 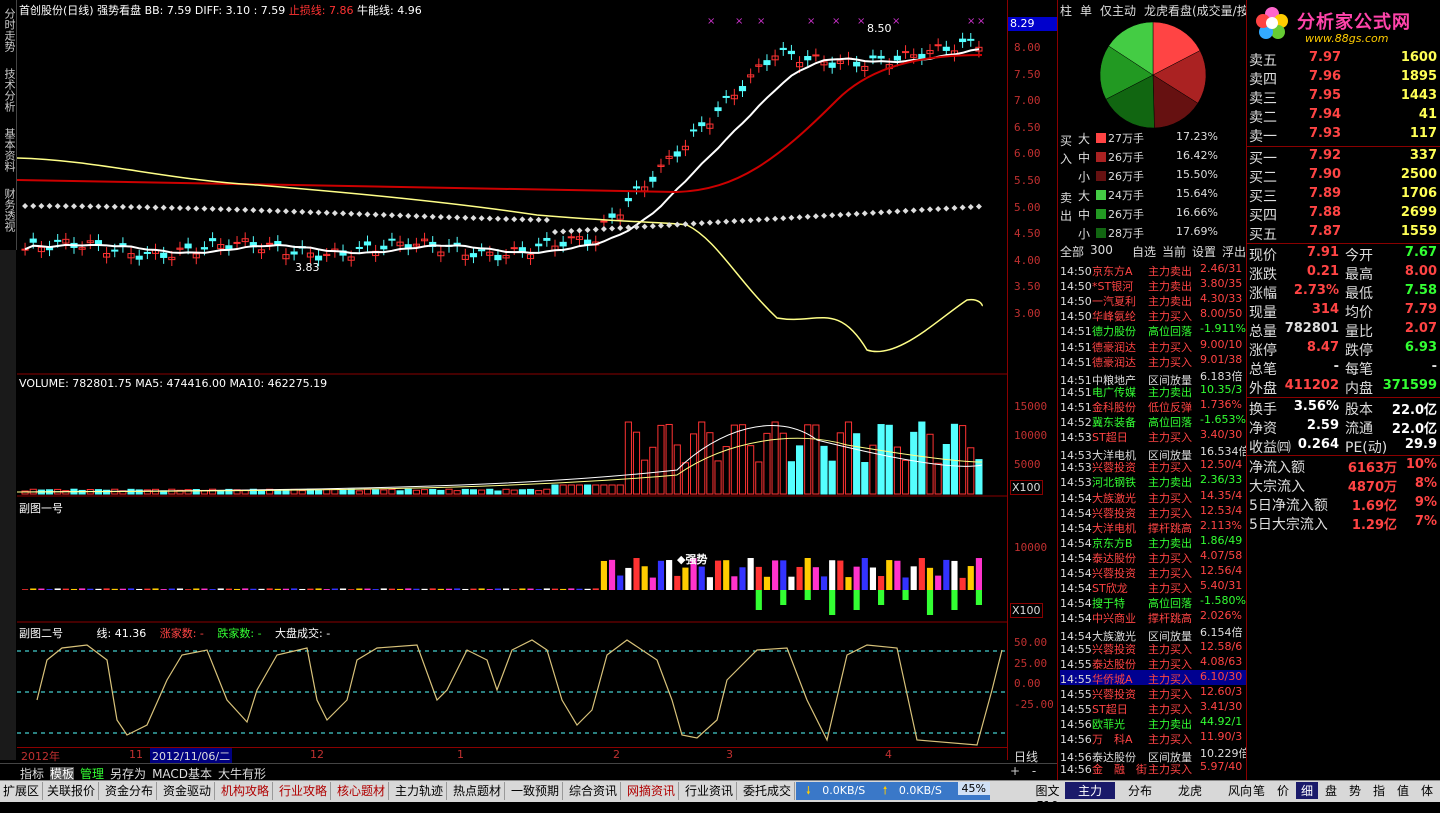 I want to click on detail-tab-7: 体, so click(x=1427, y=790).